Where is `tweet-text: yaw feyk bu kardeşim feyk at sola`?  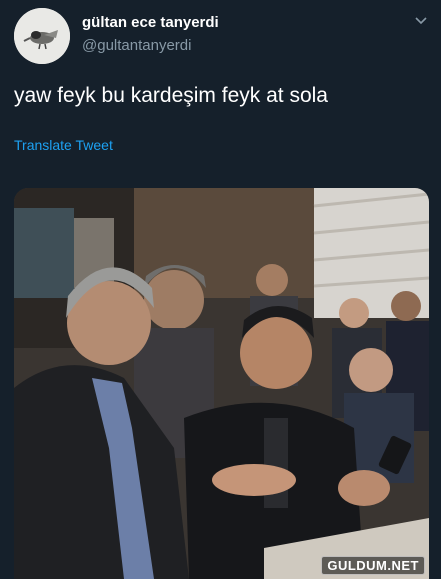
tweet-text: yaw feyk bu kardeşim feyk at sola is located at coordinates (171, 95).